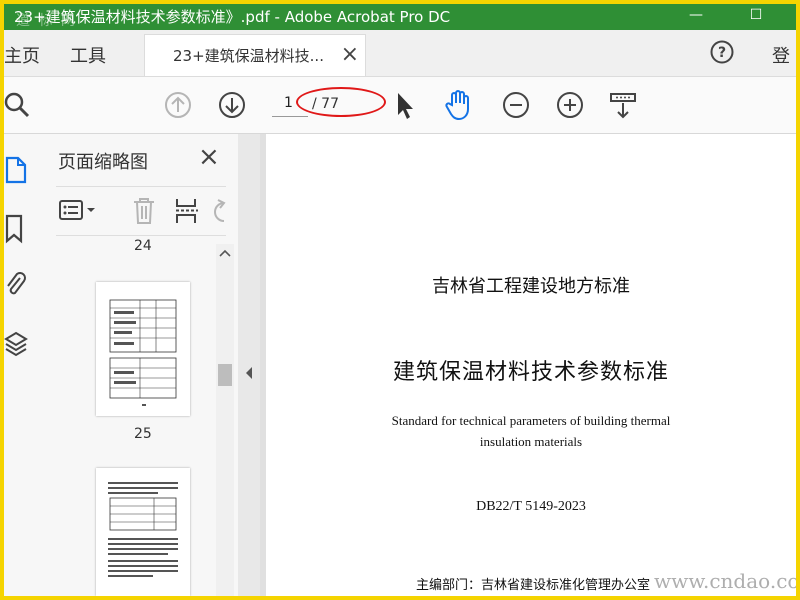 The width and height of the screenshot is (800, 600). What do you see at coordinates (225, 253) in the screenshot?
I see `scroll-up-icon` at bounding box center [225, 253].